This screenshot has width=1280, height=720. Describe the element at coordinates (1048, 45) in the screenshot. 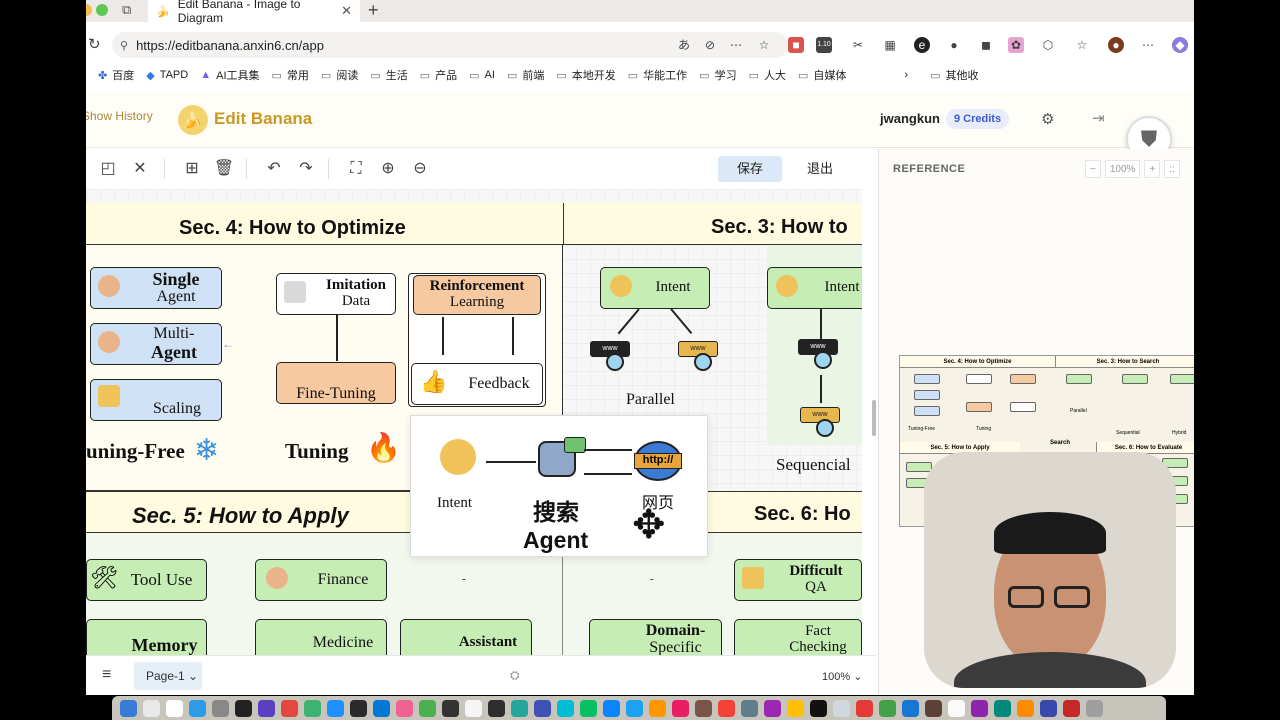

I see `puzzle-icon: ⬡` at that location.